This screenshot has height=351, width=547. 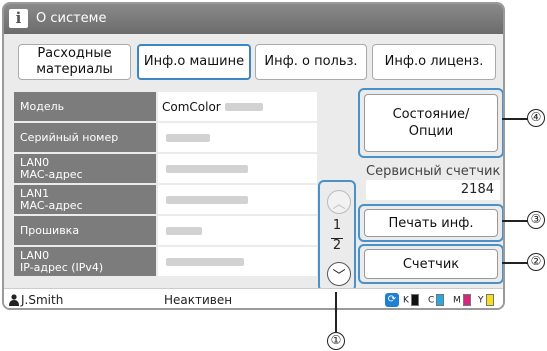 I want to click on table-row: LAN0 IP-адрес (IPv4), so click(x=165, y=261).